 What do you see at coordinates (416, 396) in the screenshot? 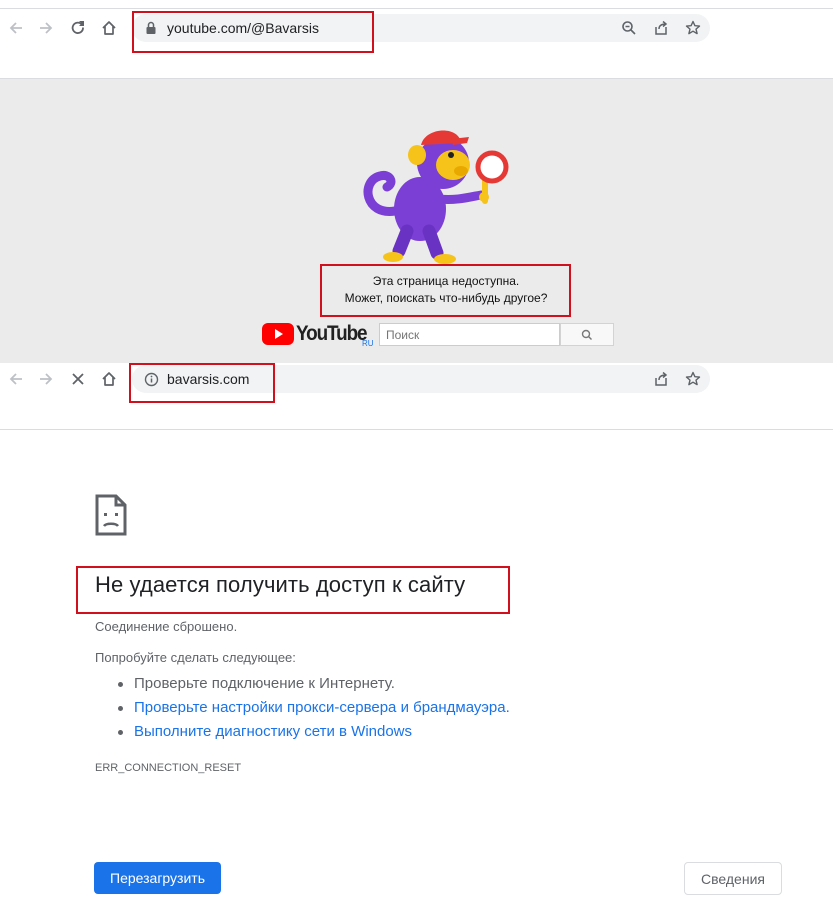
I see `browser-toolbar-2: bavarsis.com` at bounding box center [416, 396].